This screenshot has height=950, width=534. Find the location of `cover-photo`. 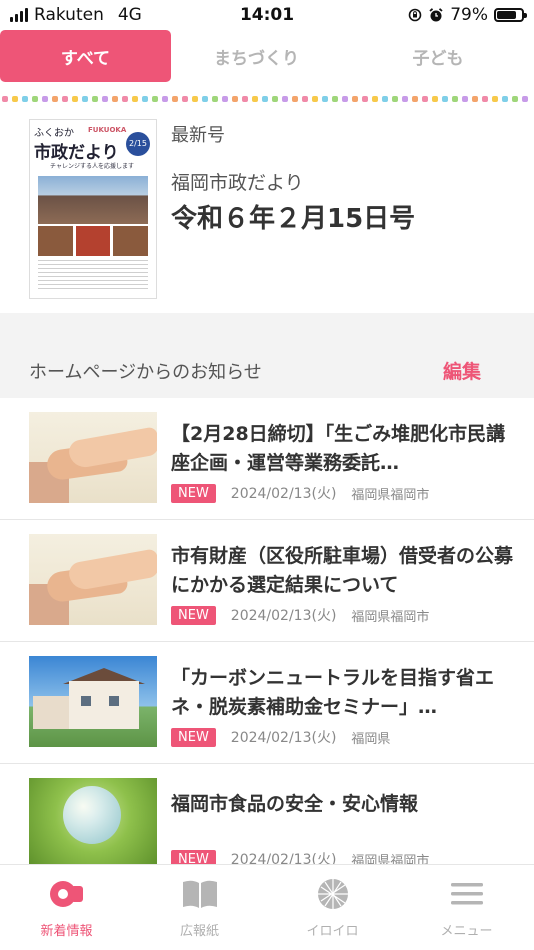

cover-photo is located at coordinates (93, 200).